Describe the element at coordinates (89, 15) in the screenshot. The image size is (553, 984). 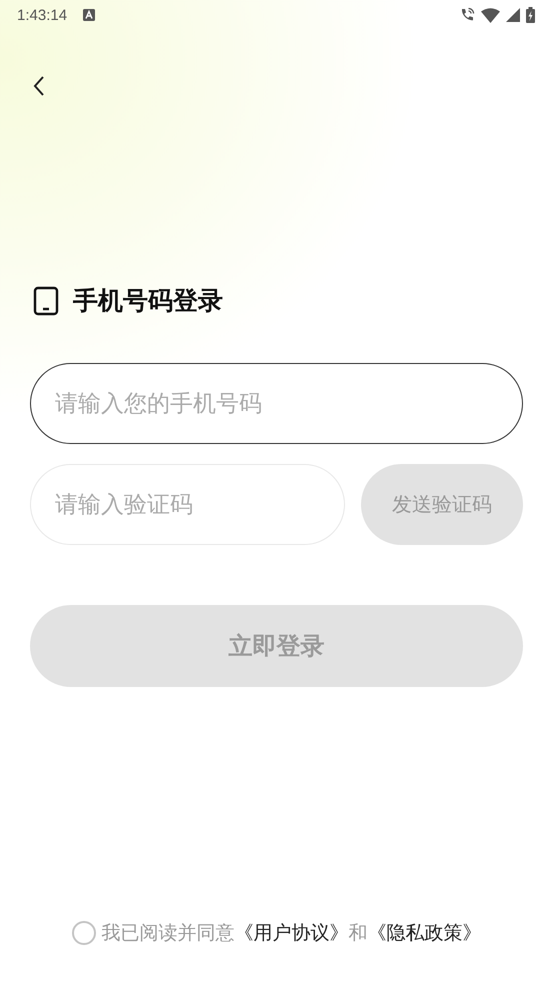
I see `keyboard-notification-icon` at that location.